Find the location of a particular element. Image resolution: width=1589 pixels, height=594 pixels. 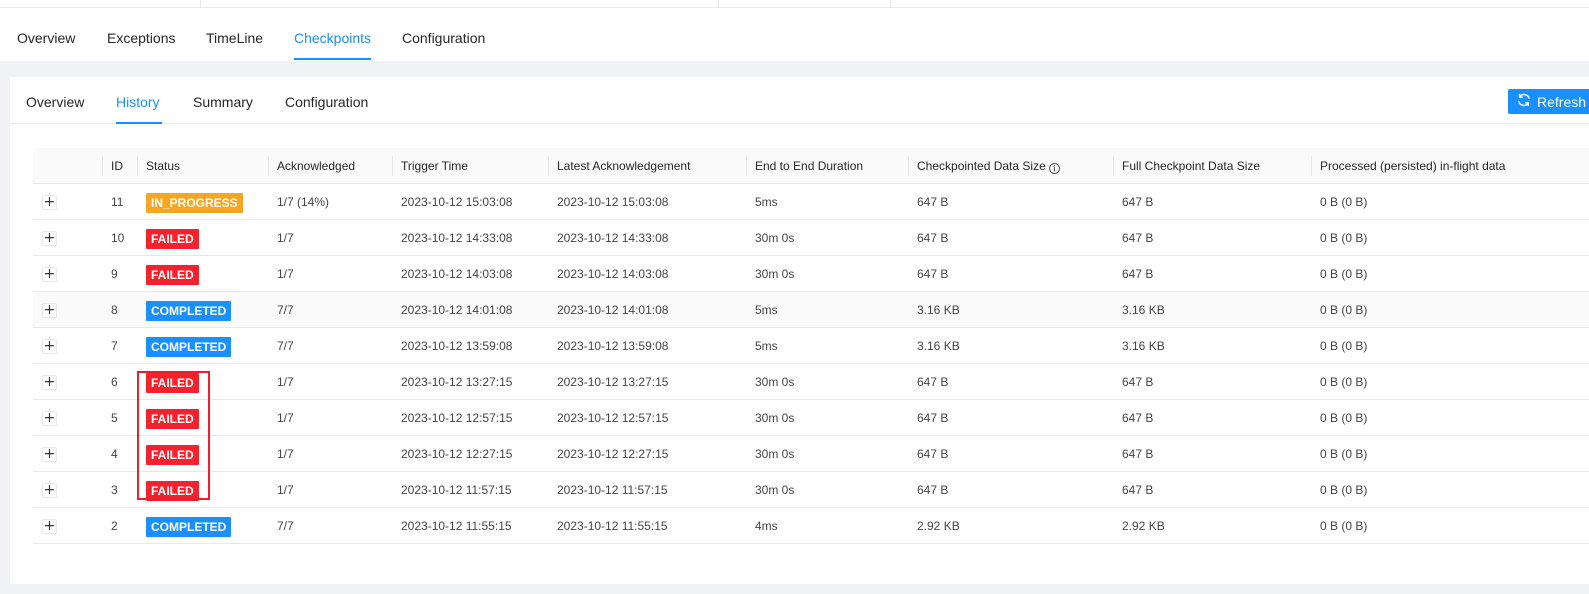

col-duration: End to End Duration is located at coordinates (809, 166).